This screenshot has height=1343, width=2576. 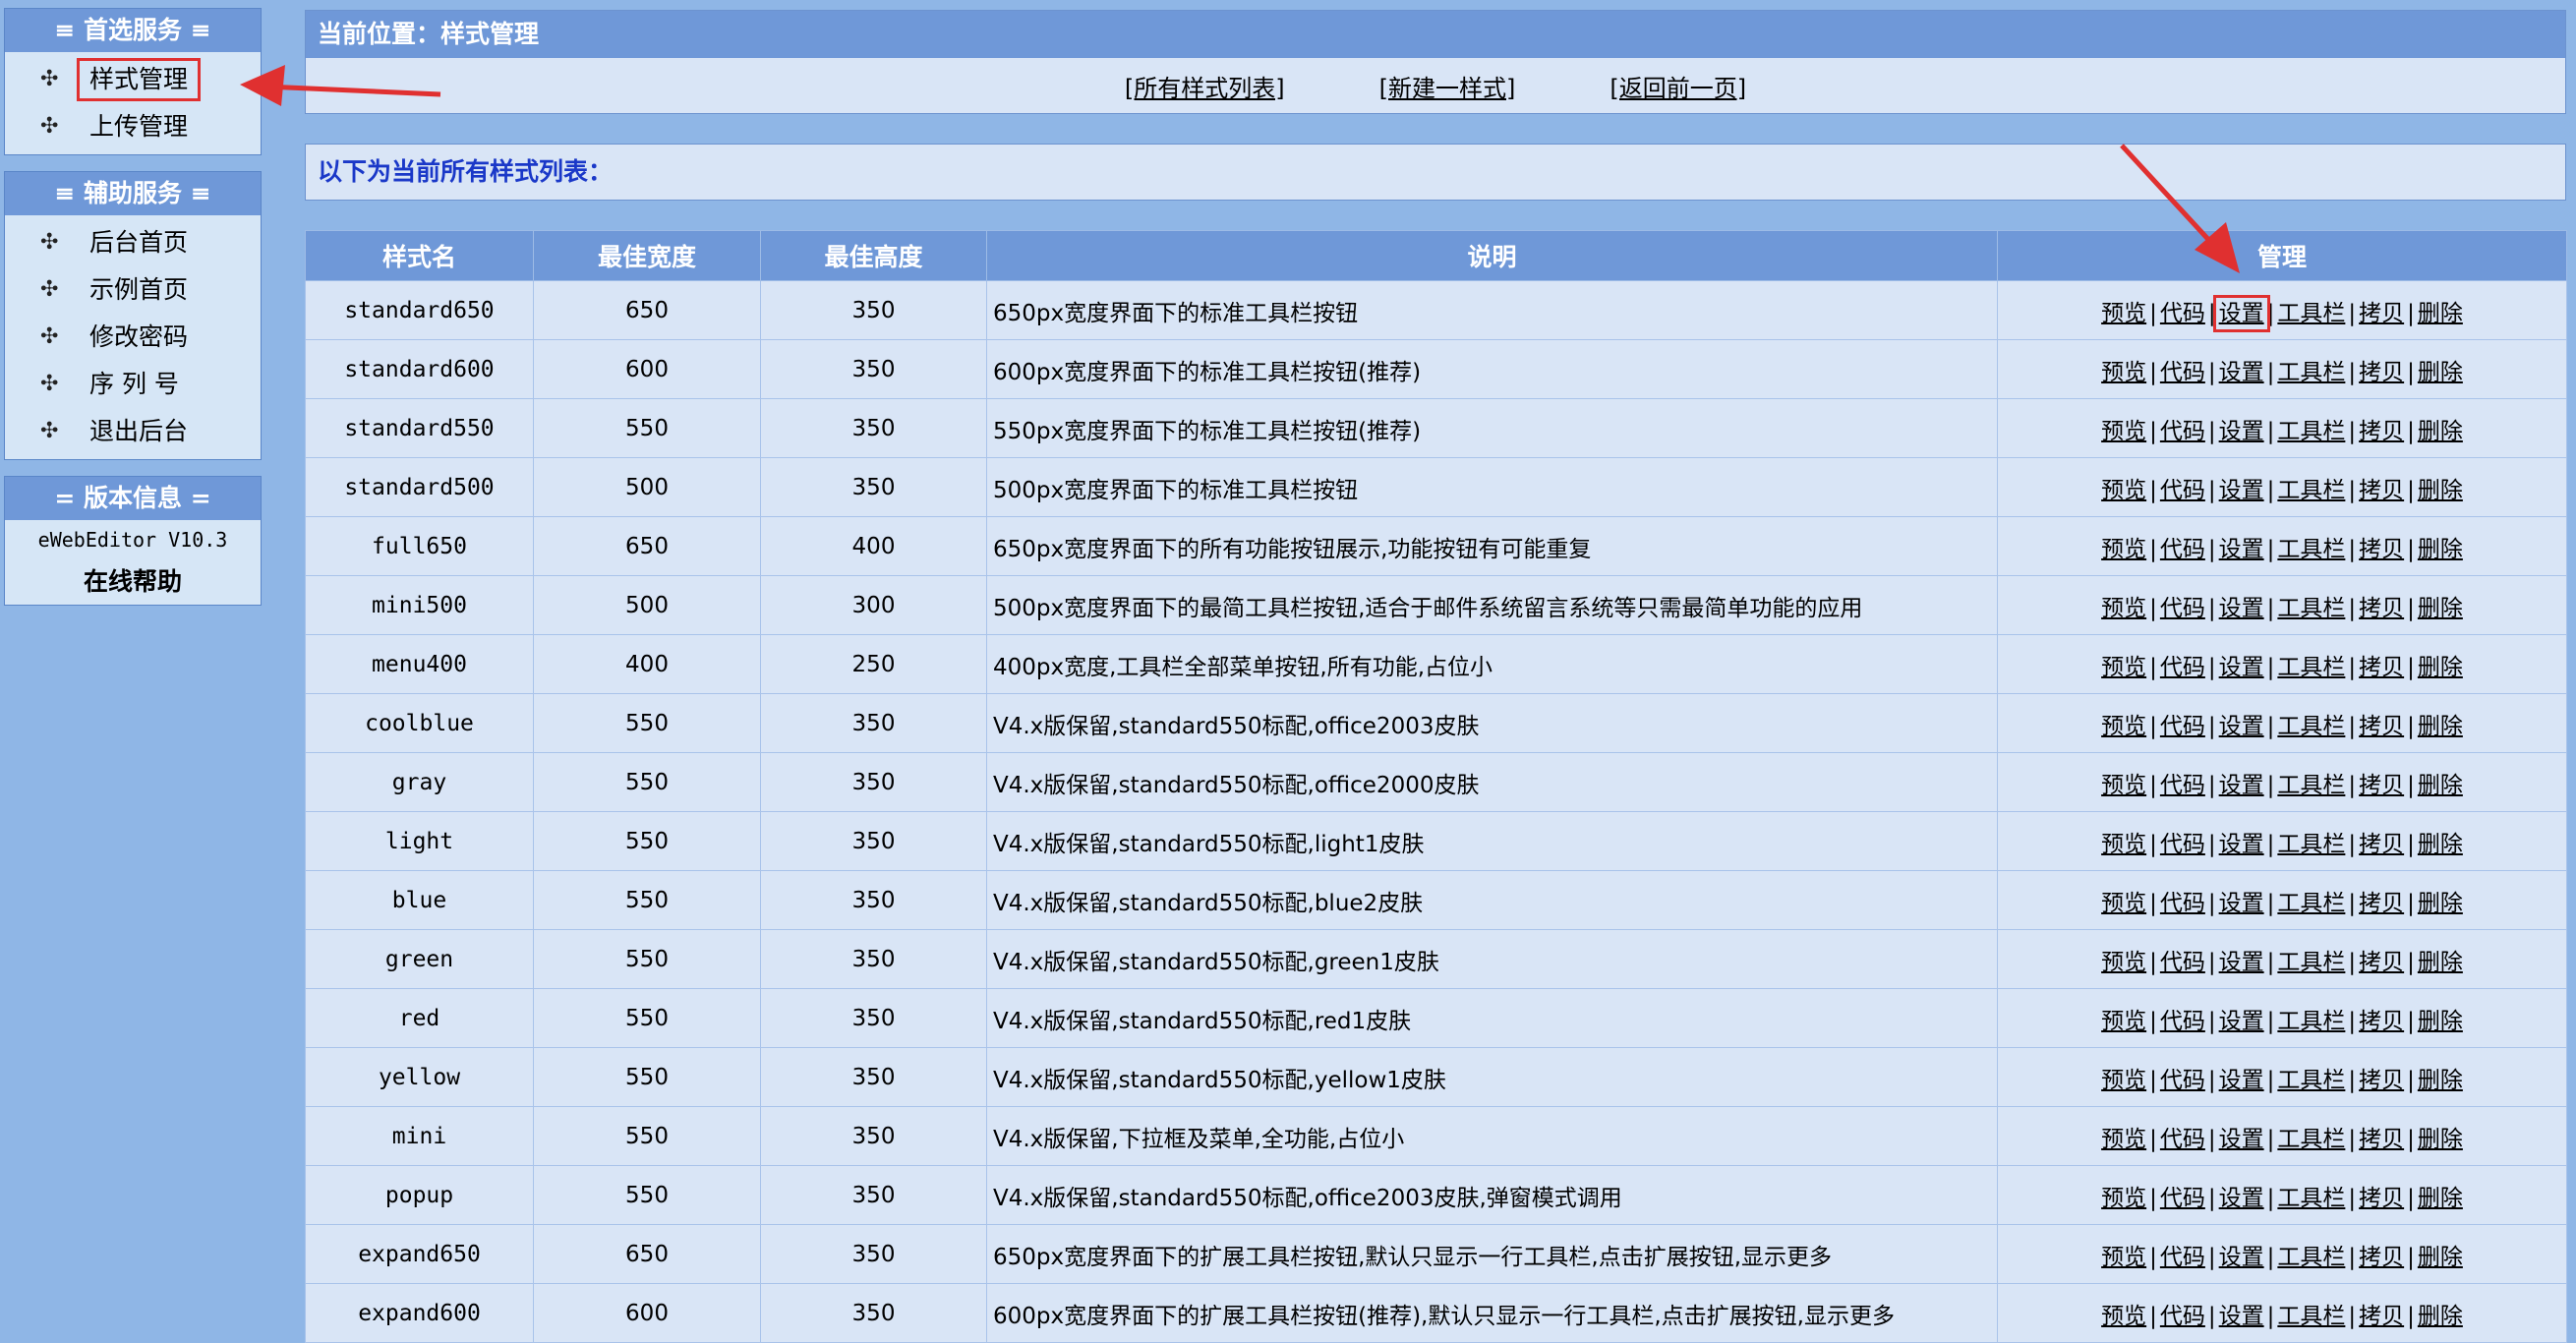 What do you see at coordinates (133, 79) in the screenshot?
I see `sidebar-item: ✣ 样式管理` at bounding box center [133, 79].